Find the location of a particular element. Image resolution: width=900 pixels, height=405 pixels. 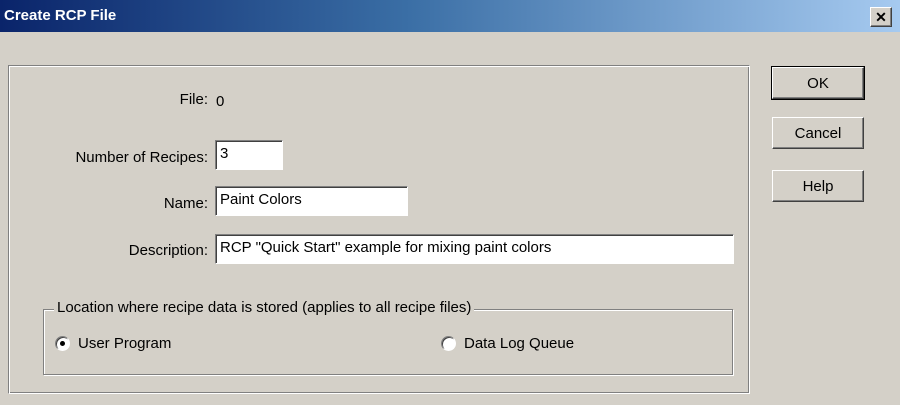

help-button: Help is located at coordinates (818, 186).